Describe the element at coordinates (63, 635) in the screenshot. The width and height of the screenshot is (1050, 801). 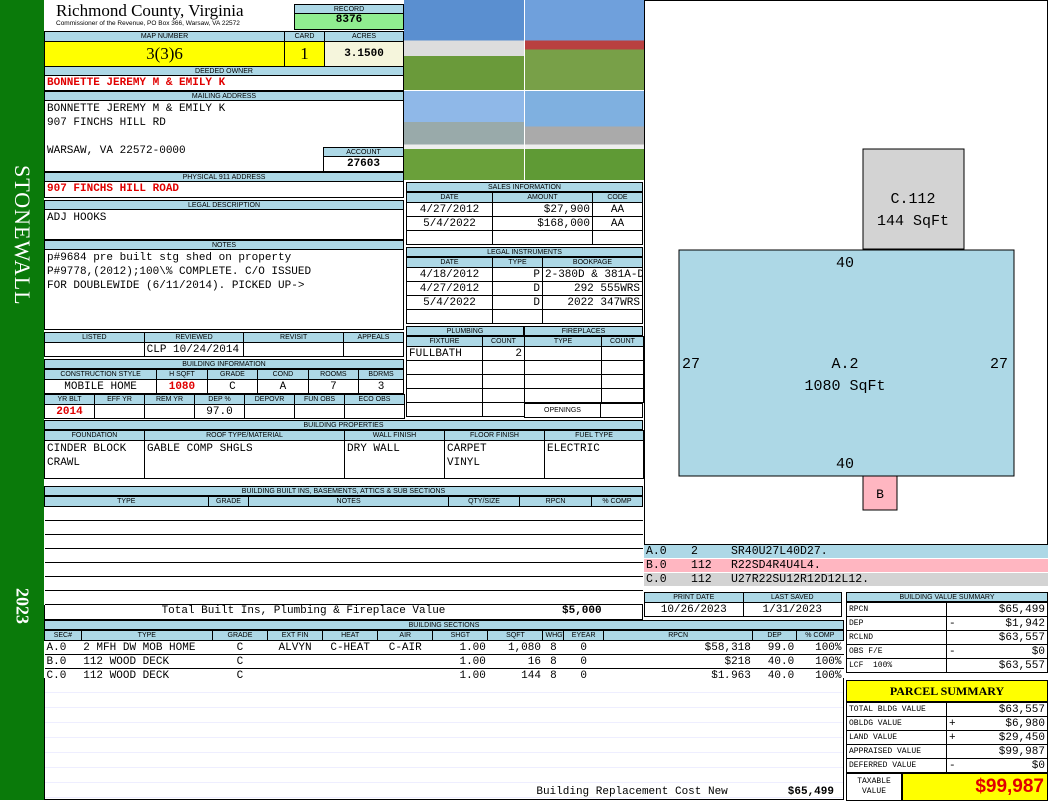
I see `sections-col-header: SEC#` at that location.